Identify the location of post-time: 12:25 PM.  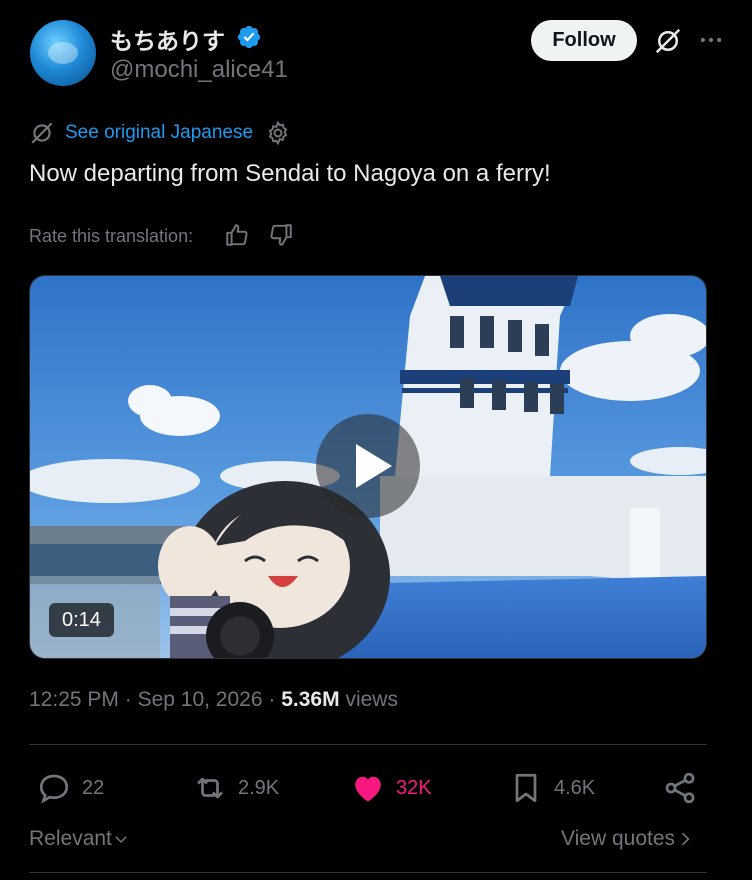
(74, 699).